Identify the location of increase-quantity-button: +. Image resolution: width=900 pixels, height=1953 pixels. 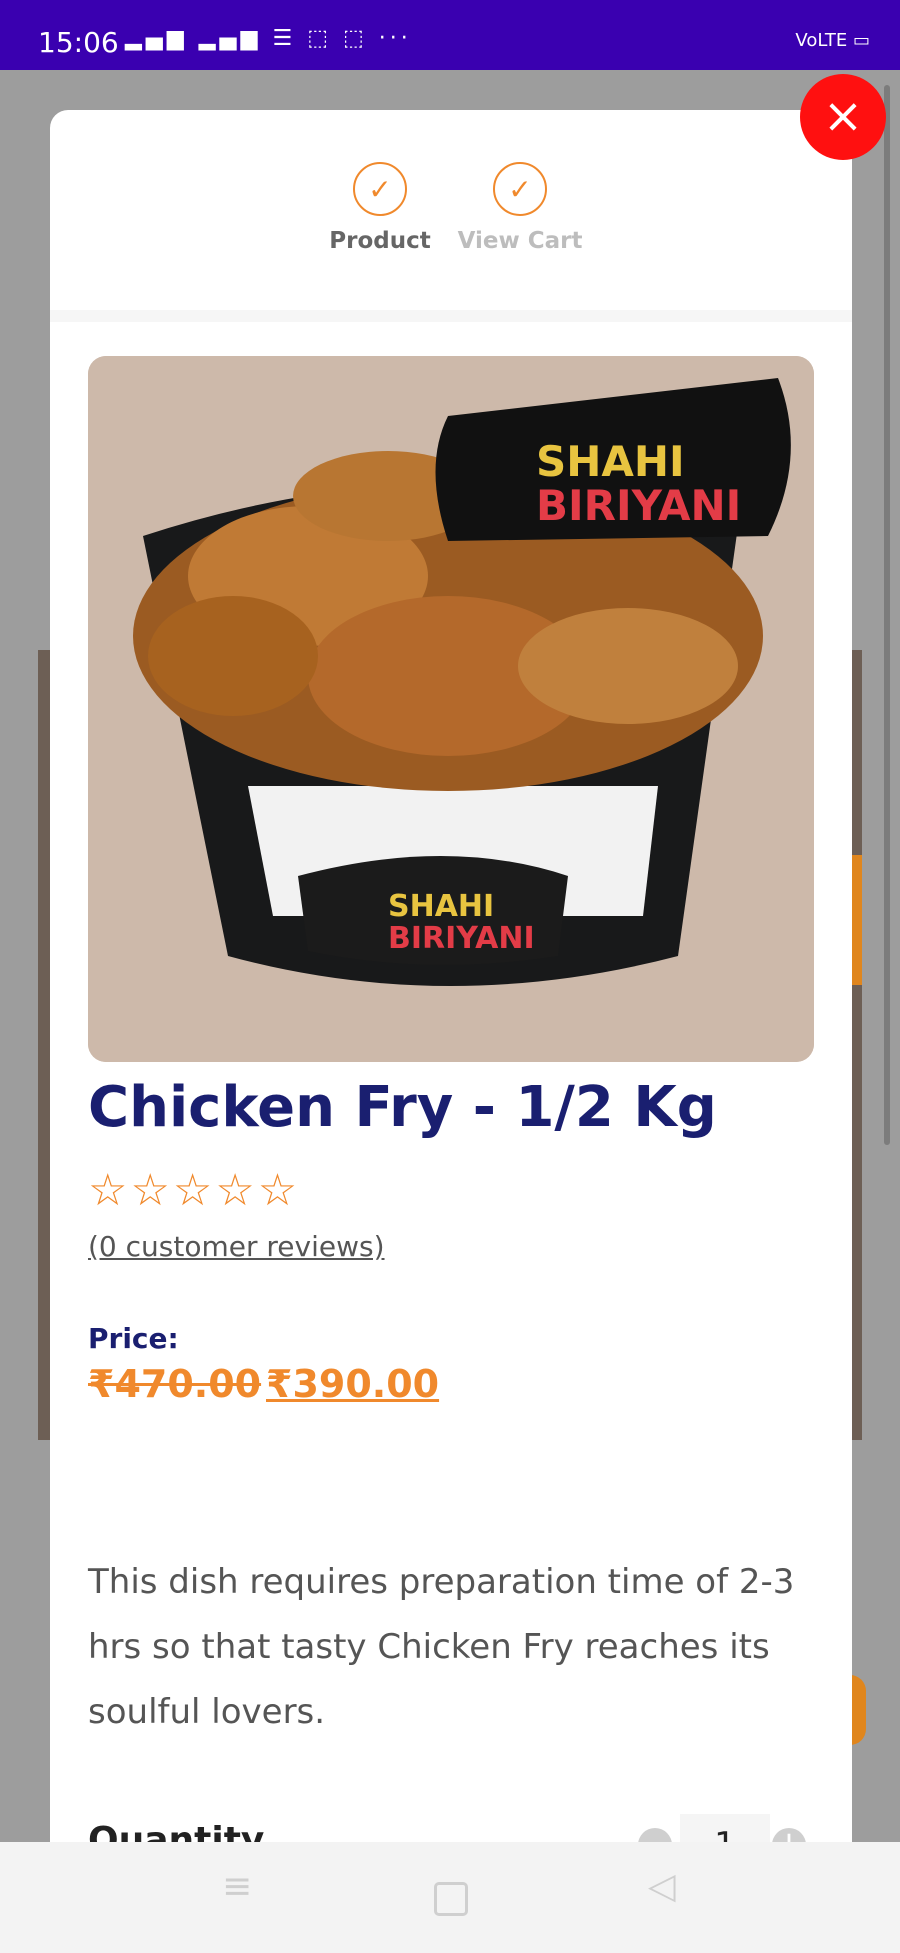
(789, 1834).